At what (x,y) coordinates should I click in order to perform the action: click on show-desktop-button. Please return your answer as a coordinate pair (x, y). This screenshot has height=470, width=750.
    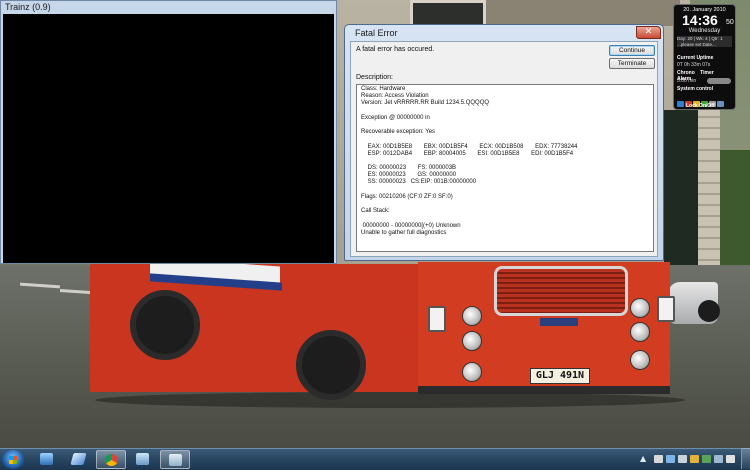
    Looking at the image, I should click on (745, 458).